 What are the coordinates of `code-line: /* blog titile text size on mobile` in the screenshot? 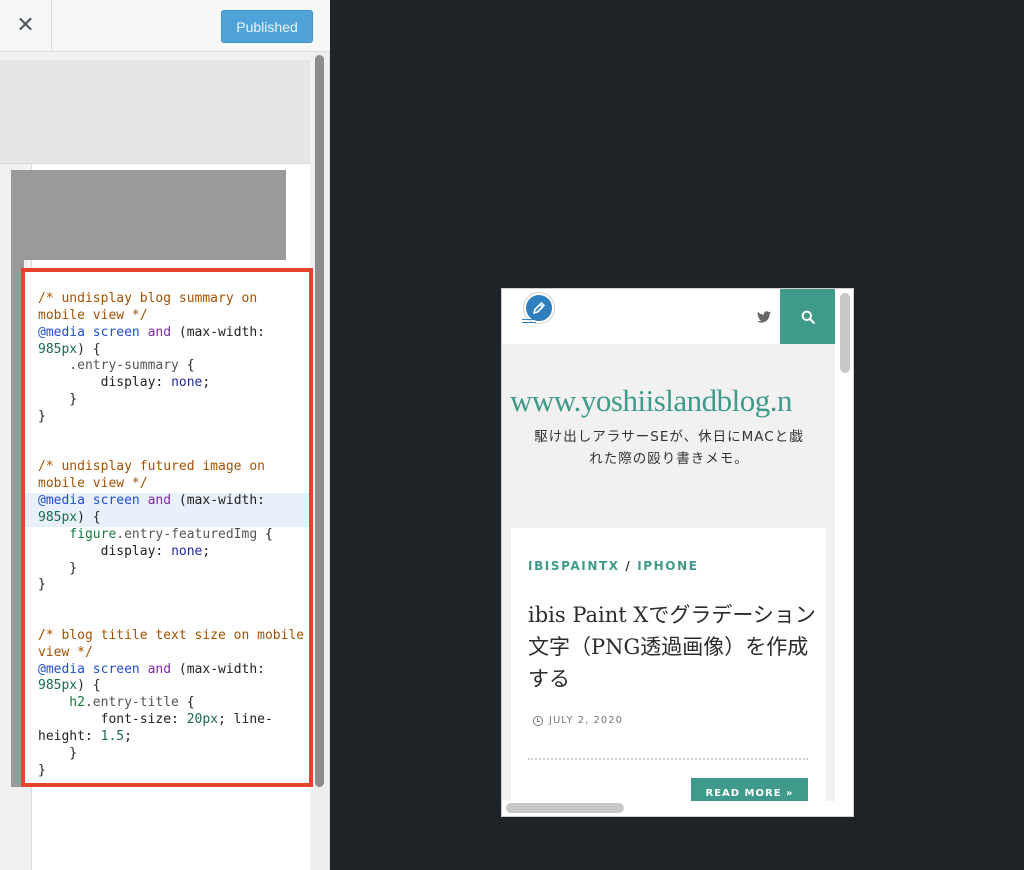 It's located at (167, 636).